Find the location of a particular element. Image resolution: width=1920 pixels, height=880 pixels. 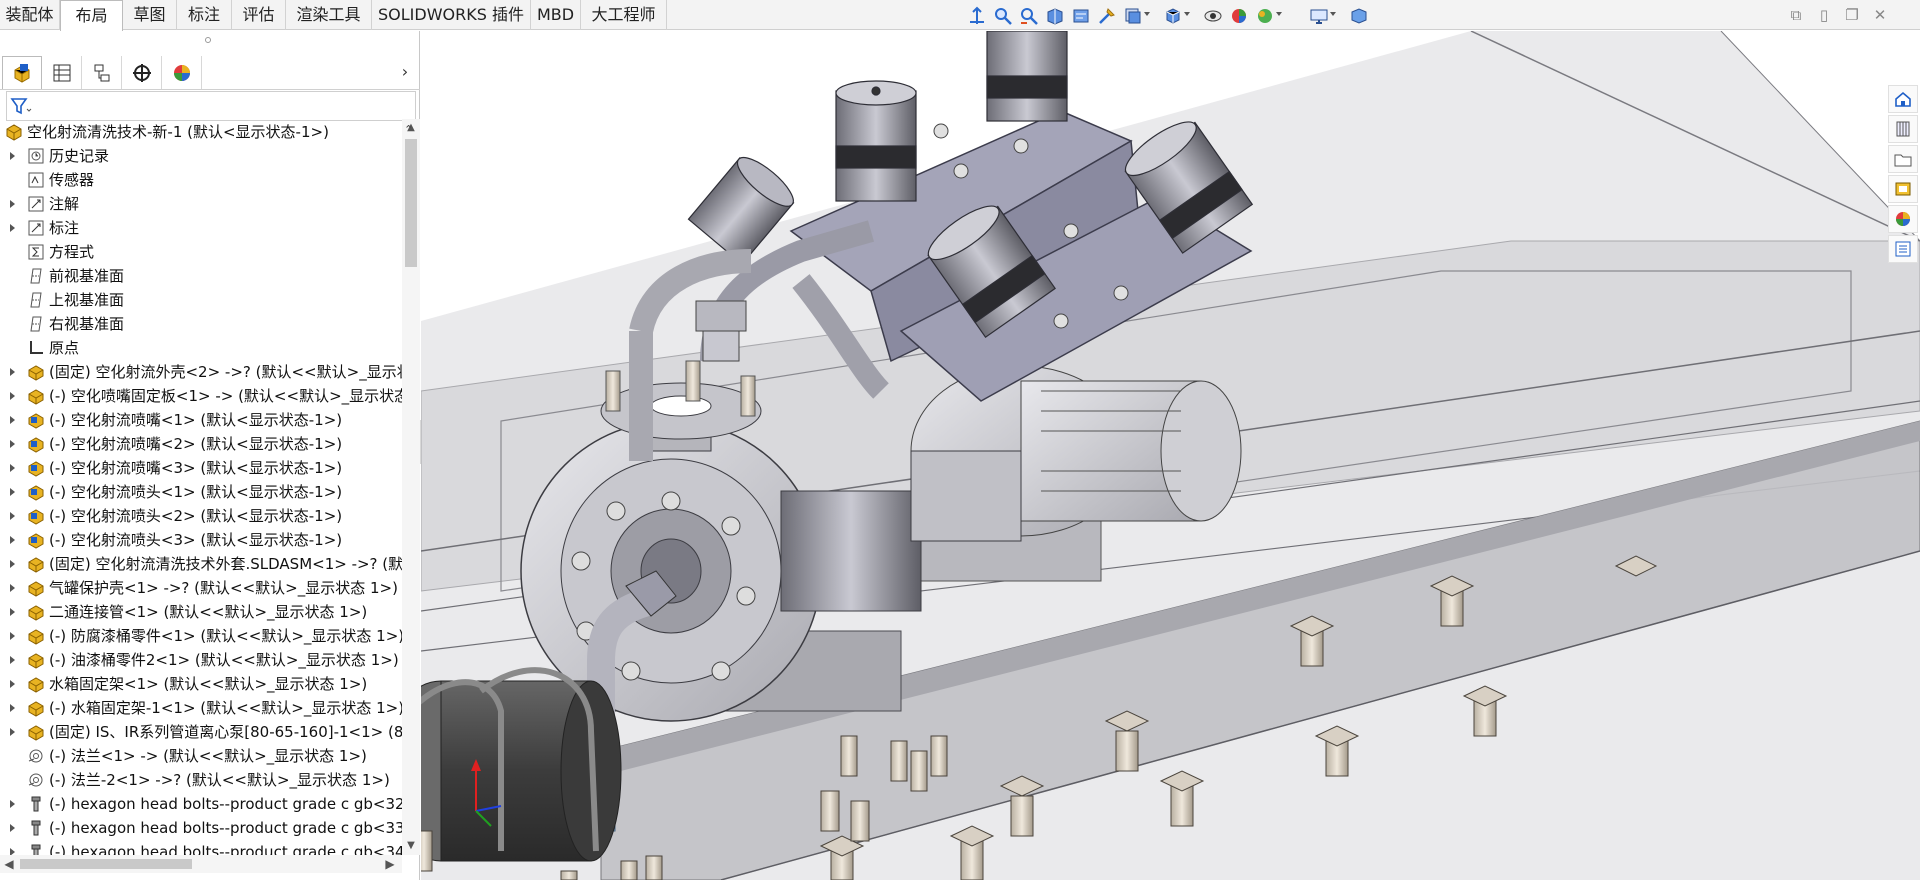

home-icon is located at coordinates (1903, 99).